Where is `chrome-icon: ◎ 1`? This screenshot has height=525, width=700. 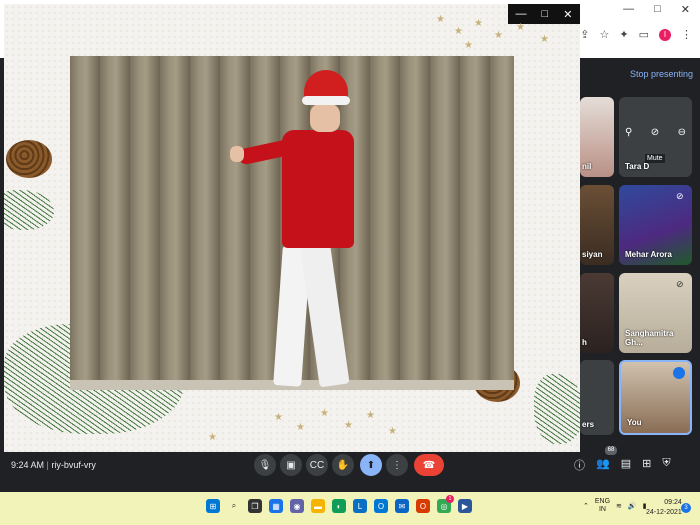
chrome-icon: ◎ 1 is located at coordinates (445, 504).